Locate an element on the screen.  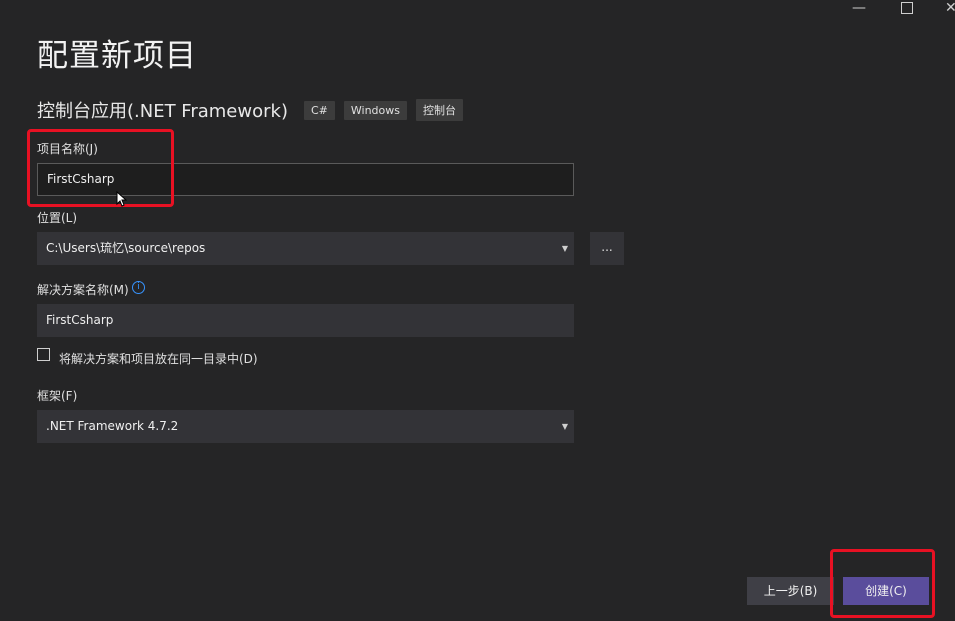
close-icon: ✕ is located at coordinates (950, 8).